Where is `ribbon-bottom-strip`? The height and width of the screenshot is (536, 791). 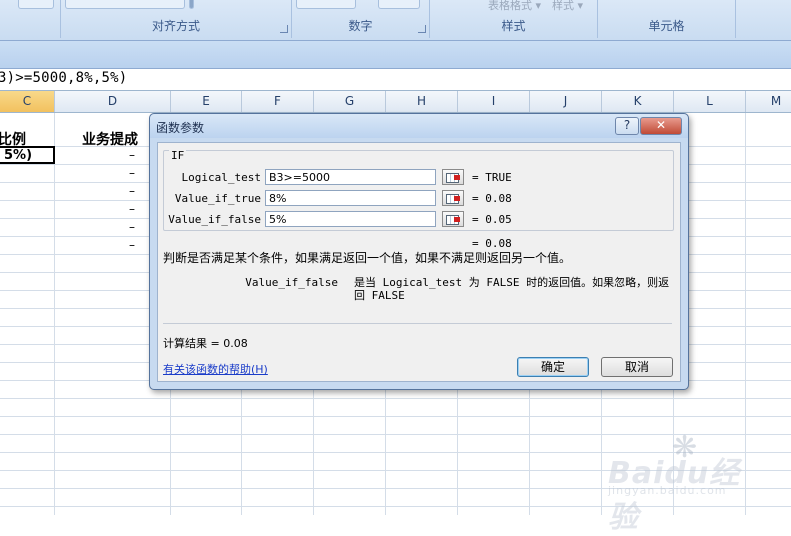
ribbon-bottom-strip is located at coordinates (395, 55).